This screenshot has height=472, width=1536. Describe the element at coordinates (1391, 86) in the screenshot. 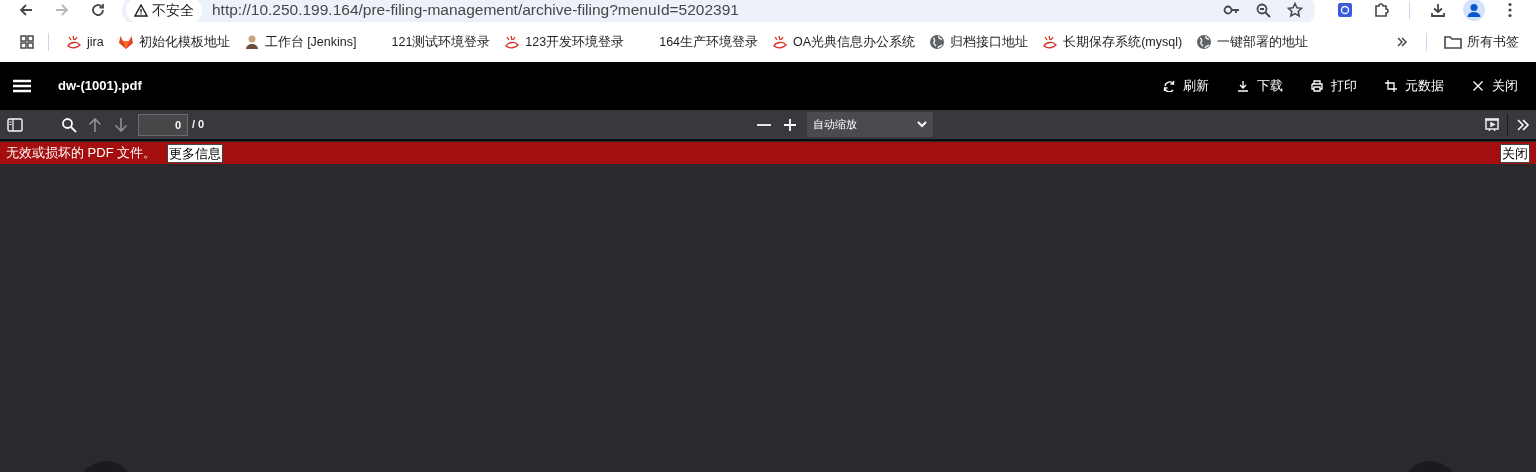

I see `crop-icon` at that location.